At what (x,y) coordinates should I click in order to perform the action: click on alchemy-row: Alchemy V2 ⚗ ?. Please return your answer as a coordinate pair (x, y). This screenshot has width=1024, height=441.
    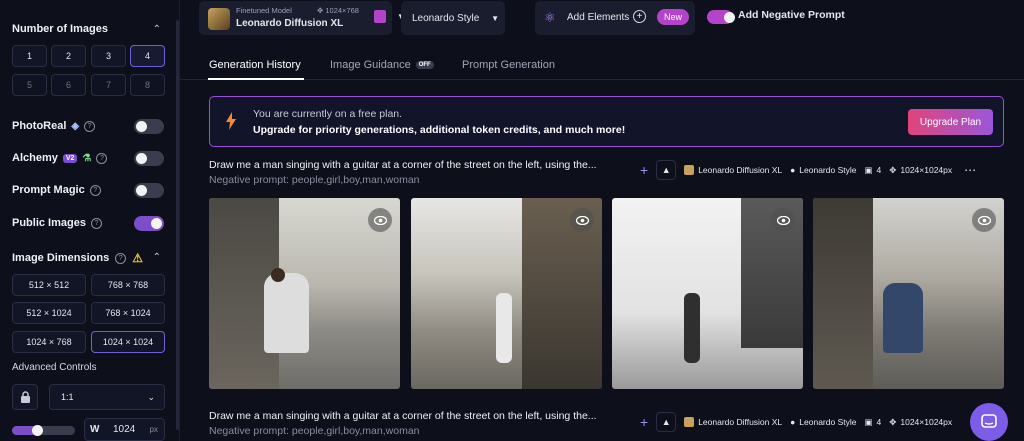
    Looking at the image, I should click on (60, 158).